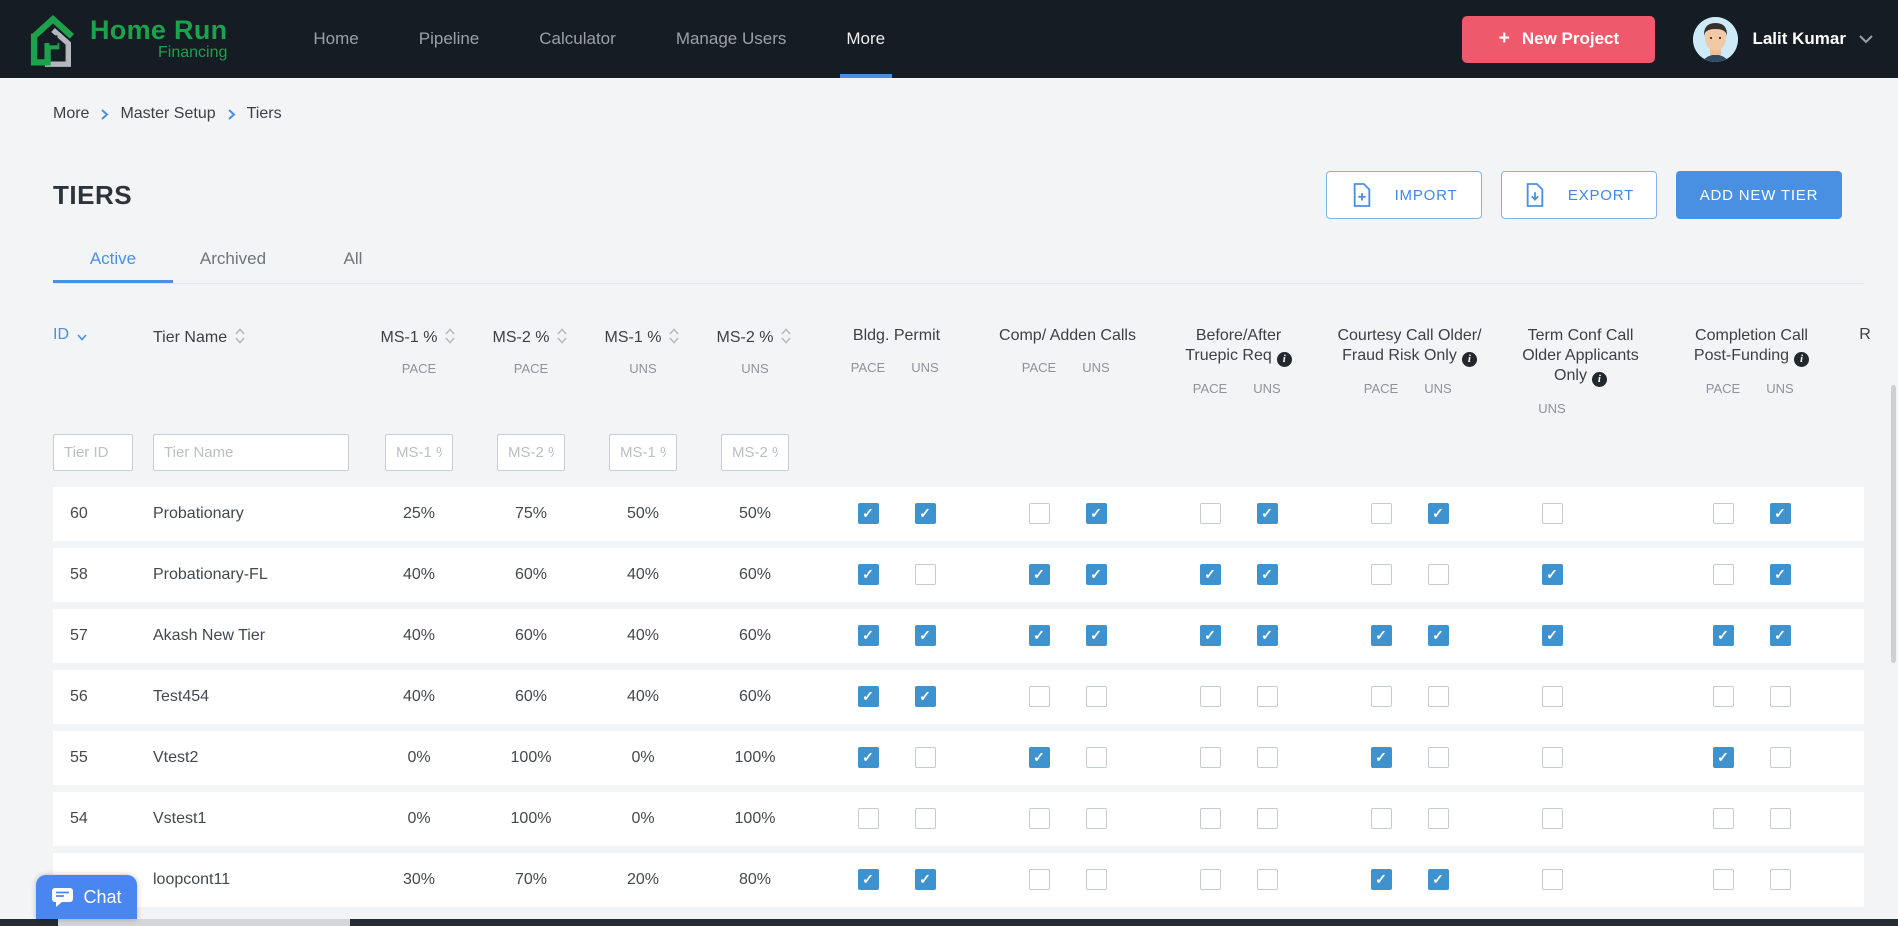  What do you see at coordinates (71, 114) in the screenshot?
I see `breadcrumb-item-more: More` at bounding box center [71, 114].